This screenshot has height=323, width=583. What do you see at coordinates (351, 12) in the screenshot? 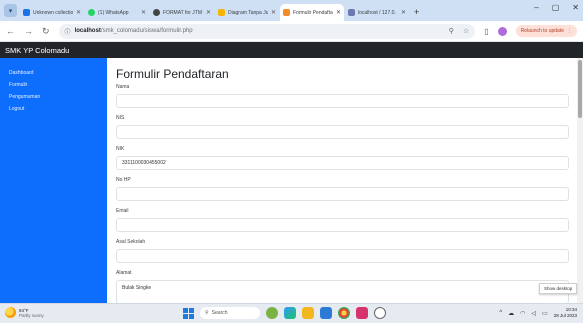
I see `phpmyadmin-icon` at bounding box center [351, 12].